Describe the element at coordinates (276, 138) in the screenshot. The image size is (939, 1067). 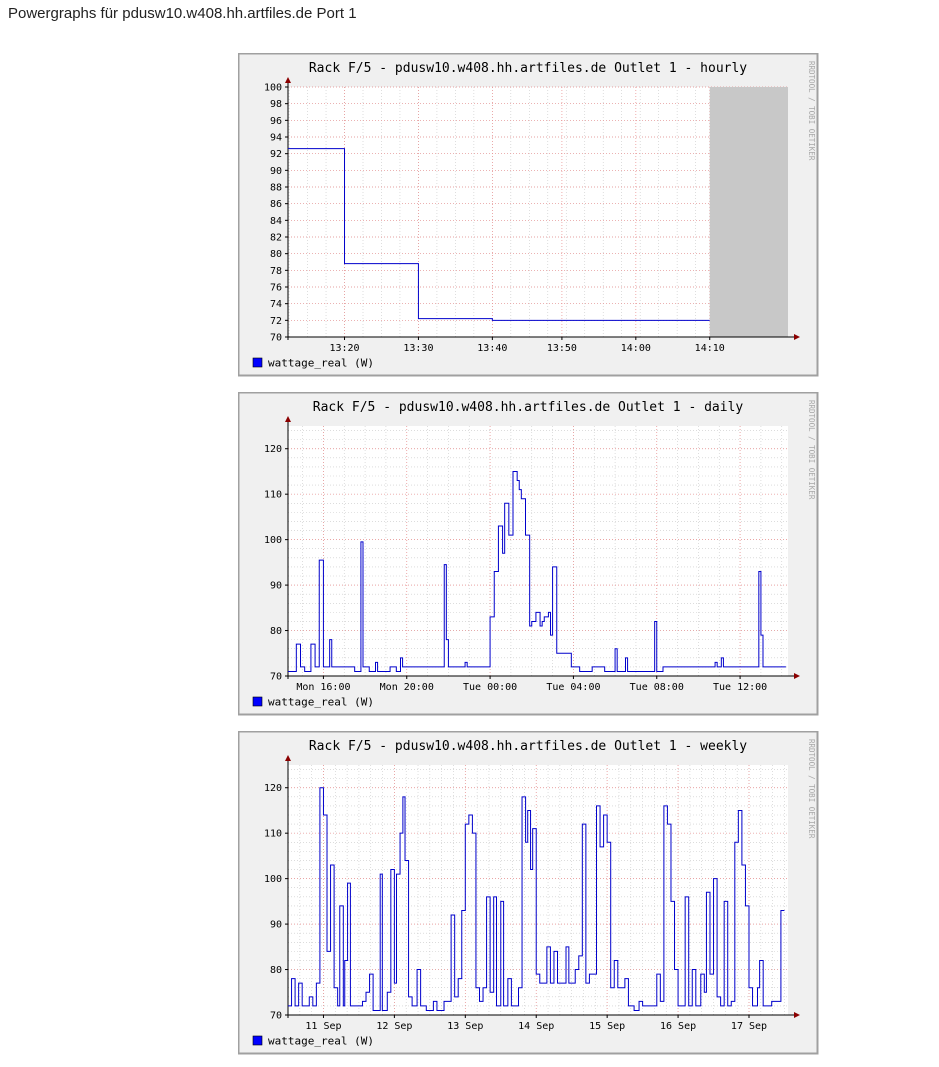
I see `hourly-ytick-label: 94` at that location.